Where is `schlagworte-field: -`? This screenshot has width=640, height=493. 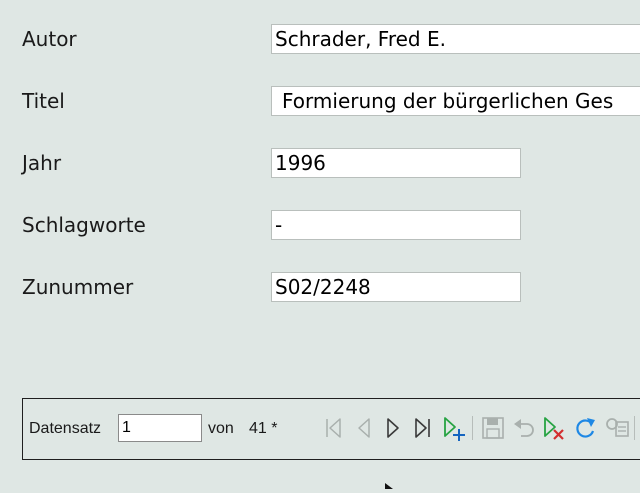 schlagworte-field: - is located at coordinates (396, 225).